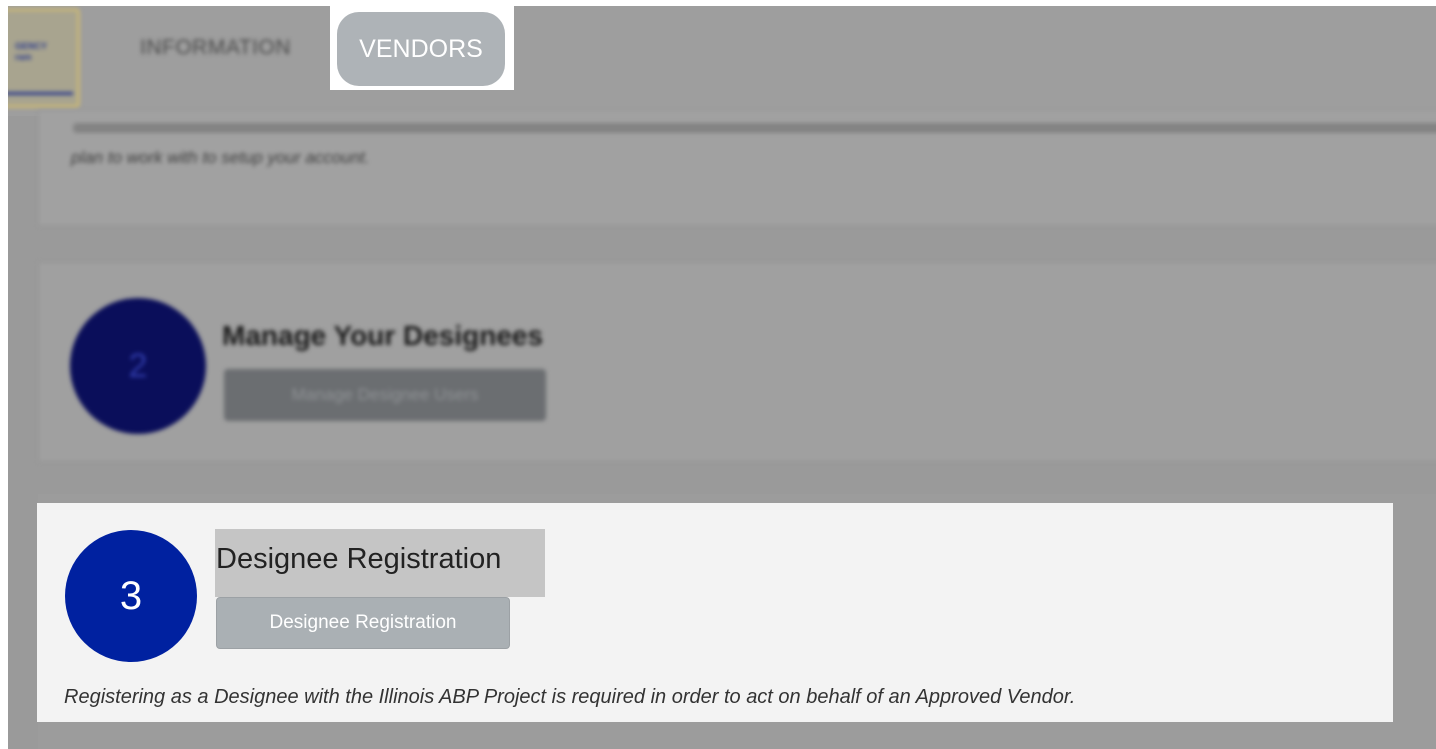 Image resolution: width=1436 pixels, height=749 pixels. Describe the element at coordinates (383, 335) in the screenshot. I see `step-2-title: Manage Your Designees` at that location.